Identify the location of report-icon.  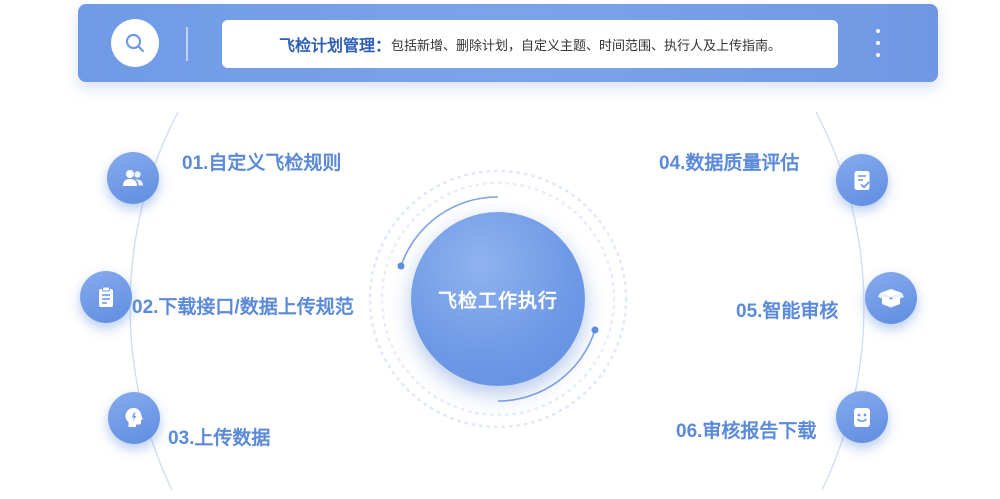
(862, 417).